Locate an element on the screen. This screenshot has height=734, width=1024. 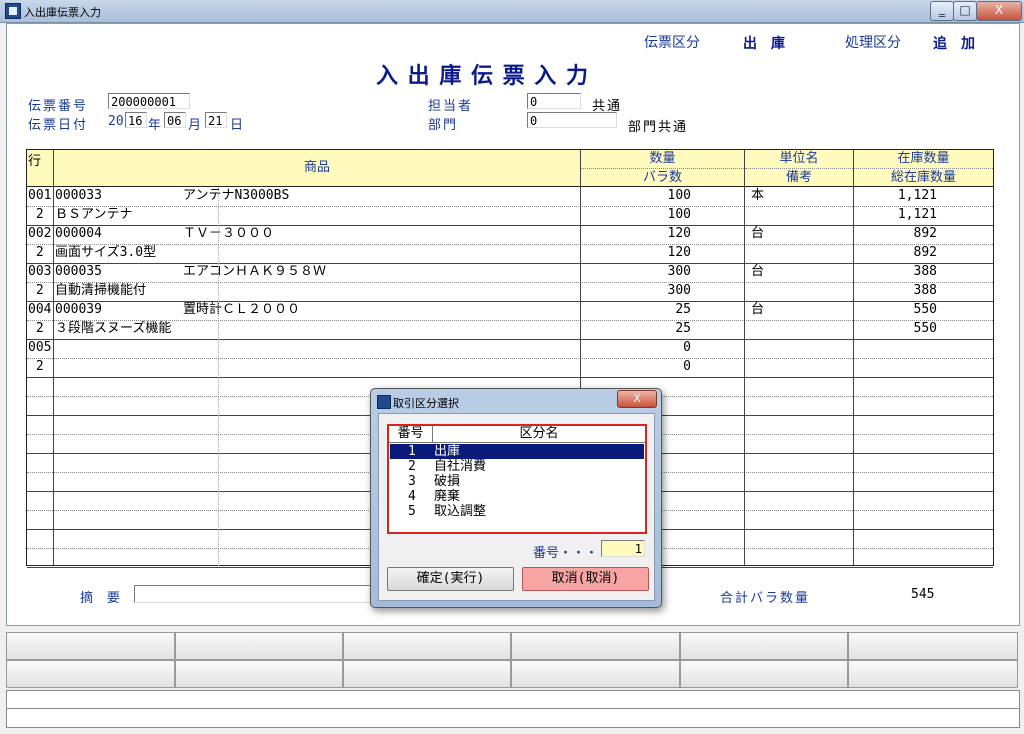
cell-line: 002 is located at coordinates (40, 234).